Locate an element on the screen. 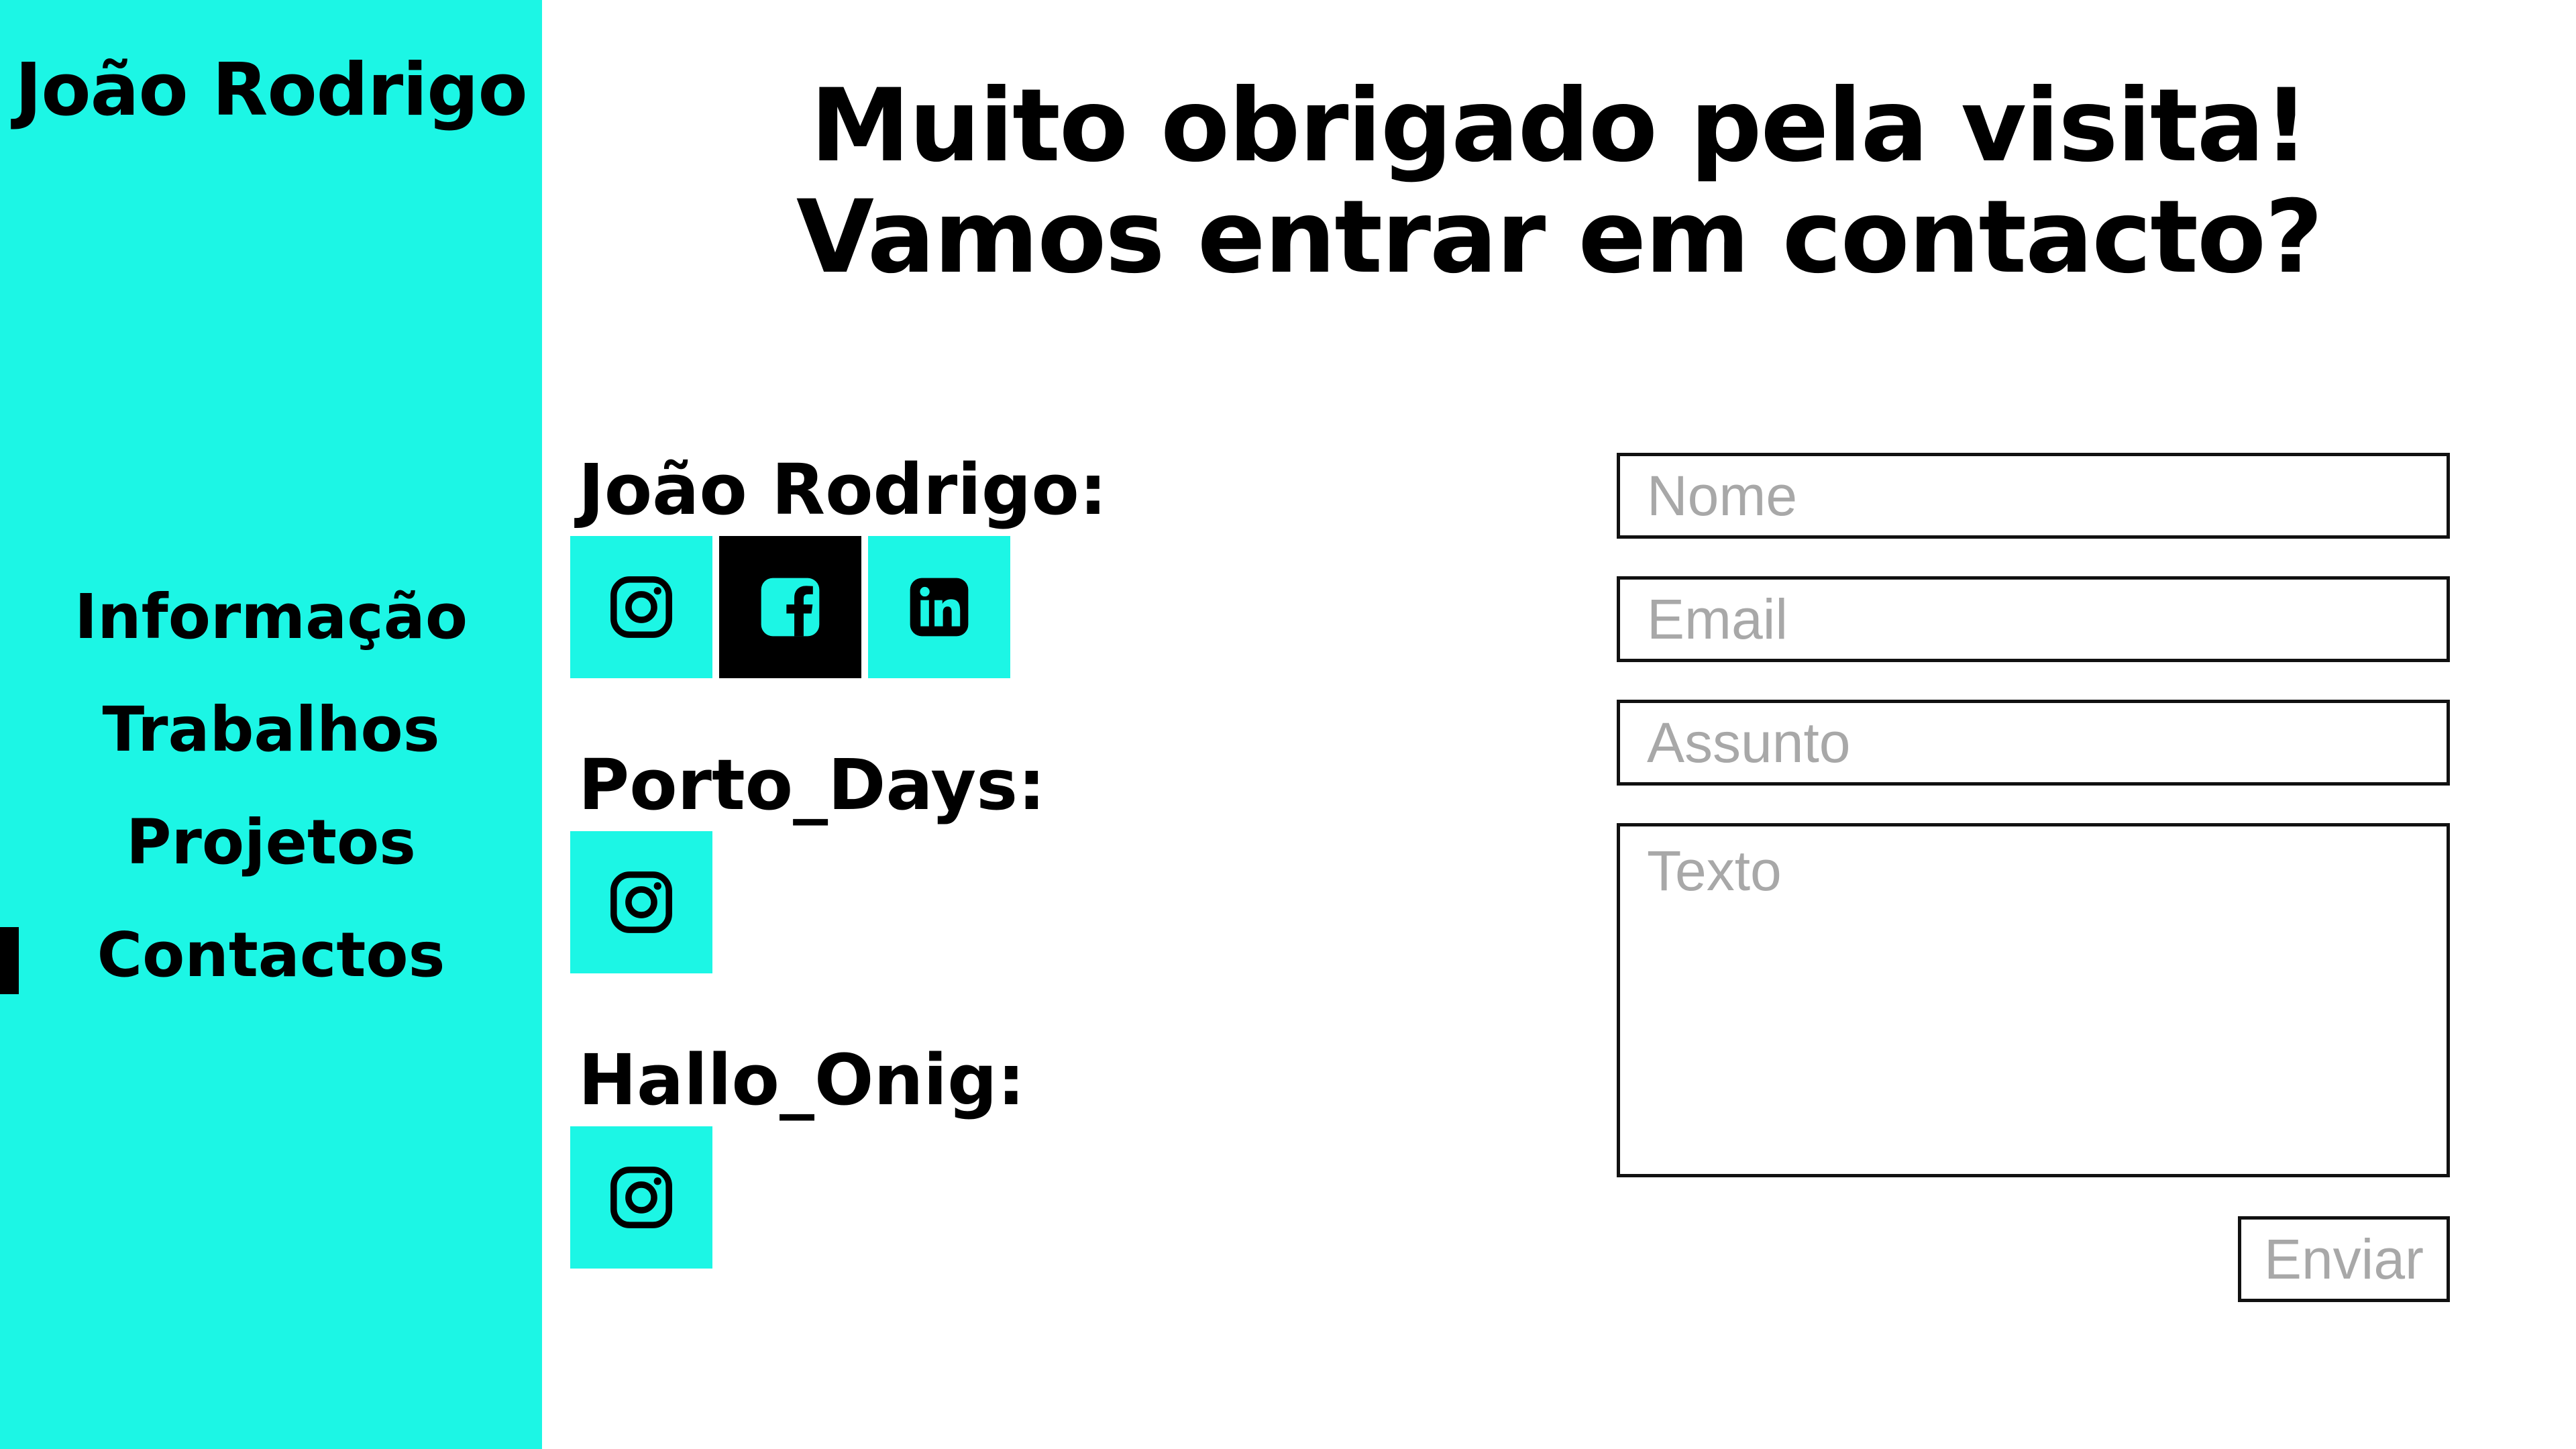 This screenshot has height=1449, width=2576. nav-item-label: Informação is located at coordinates (271, 617).